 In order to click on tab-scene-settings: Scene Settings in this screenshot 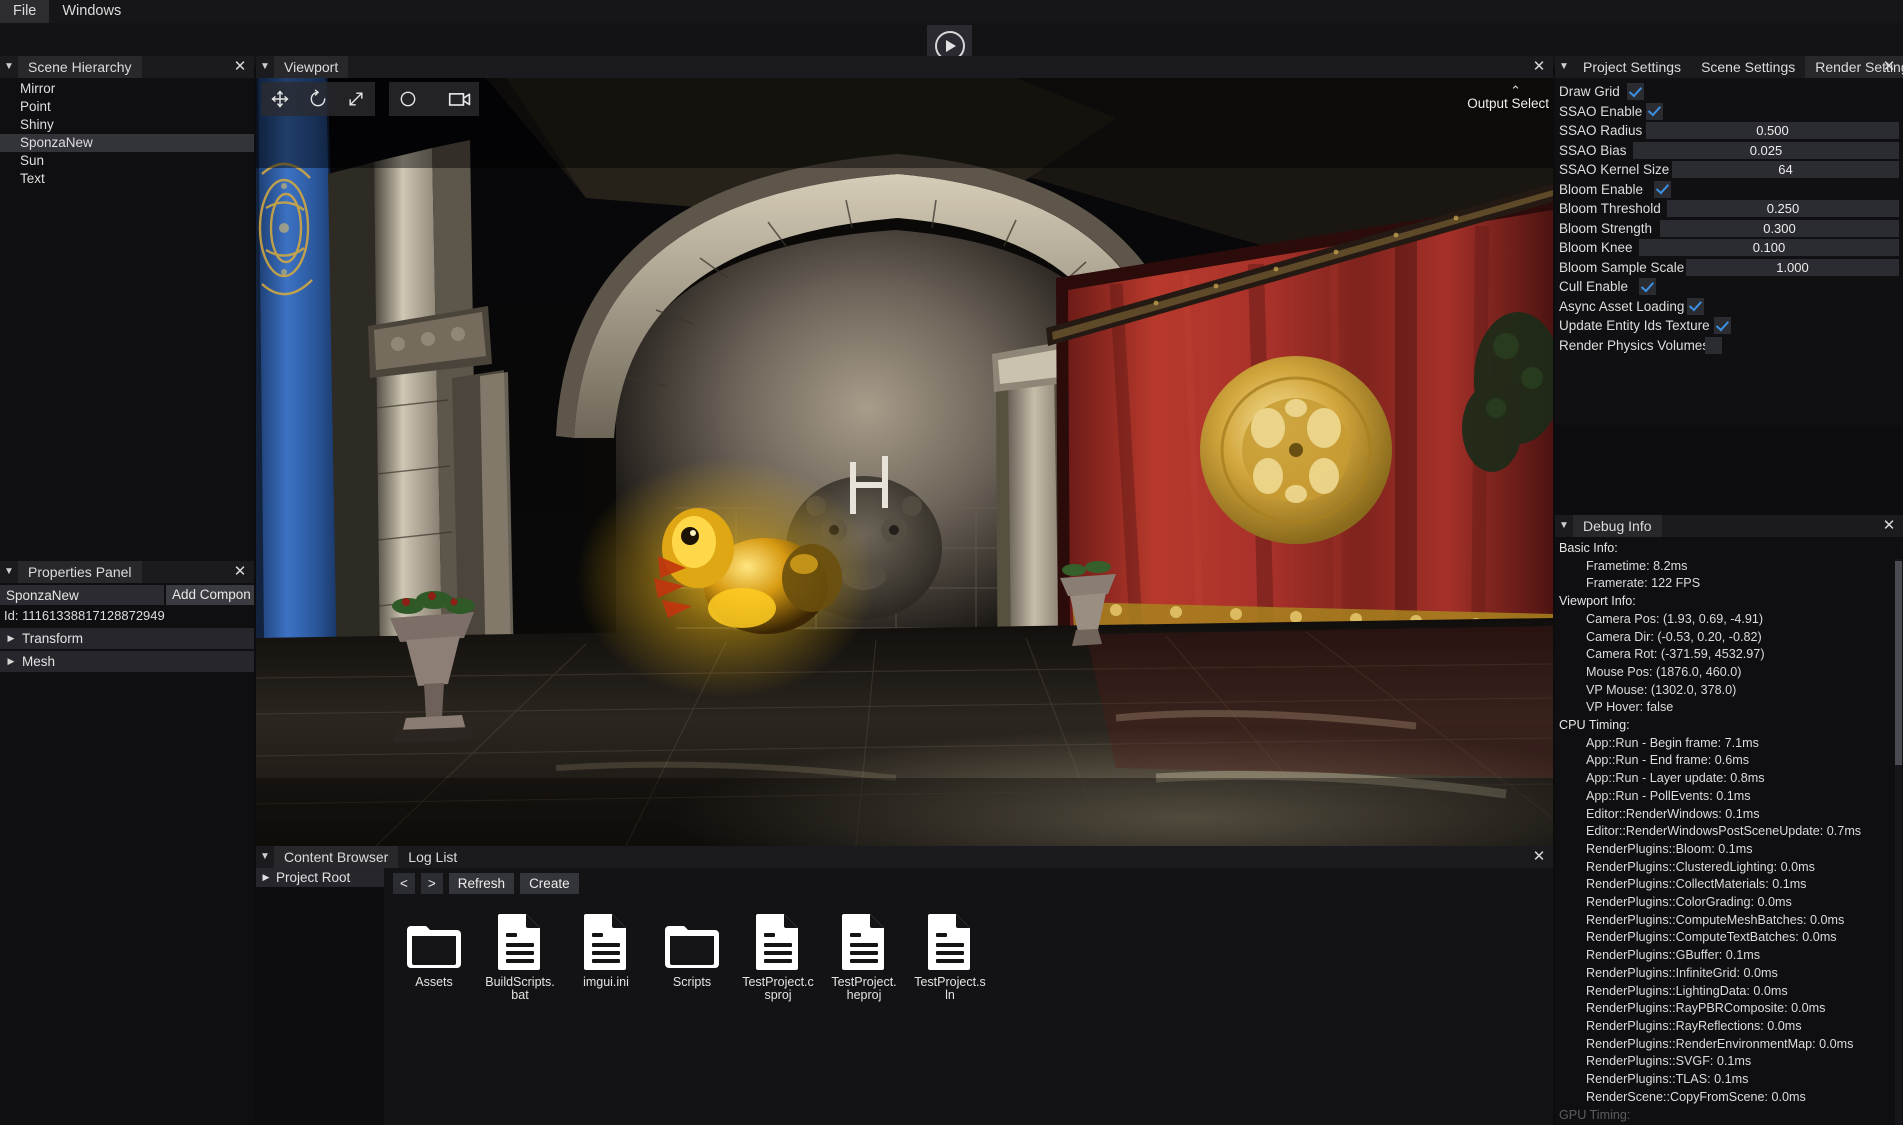, I will do `click(1748, 67)`.